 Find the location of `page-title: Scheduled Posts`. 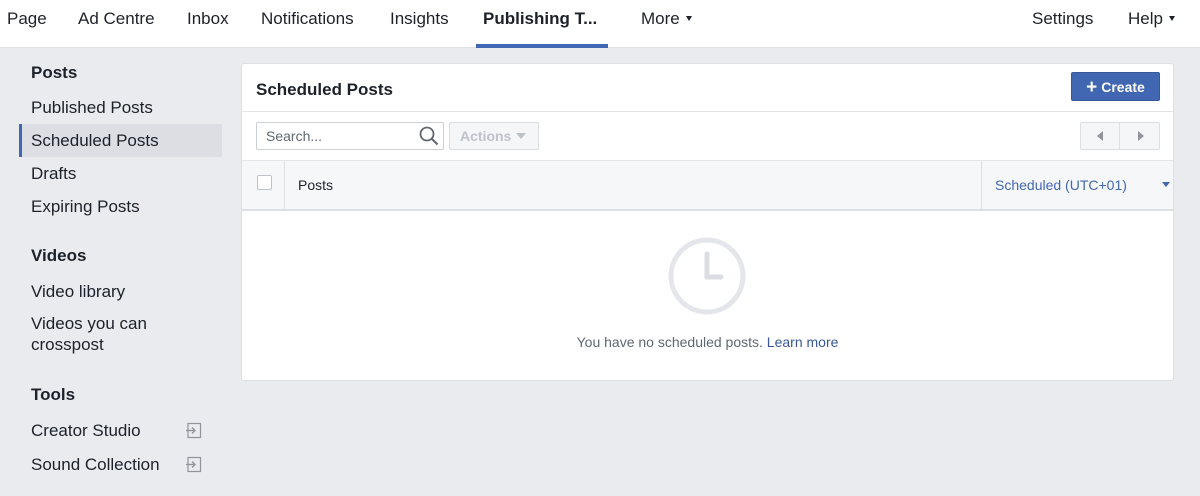

page-title: Scheduled Posts is located at coordinates (324, 89).